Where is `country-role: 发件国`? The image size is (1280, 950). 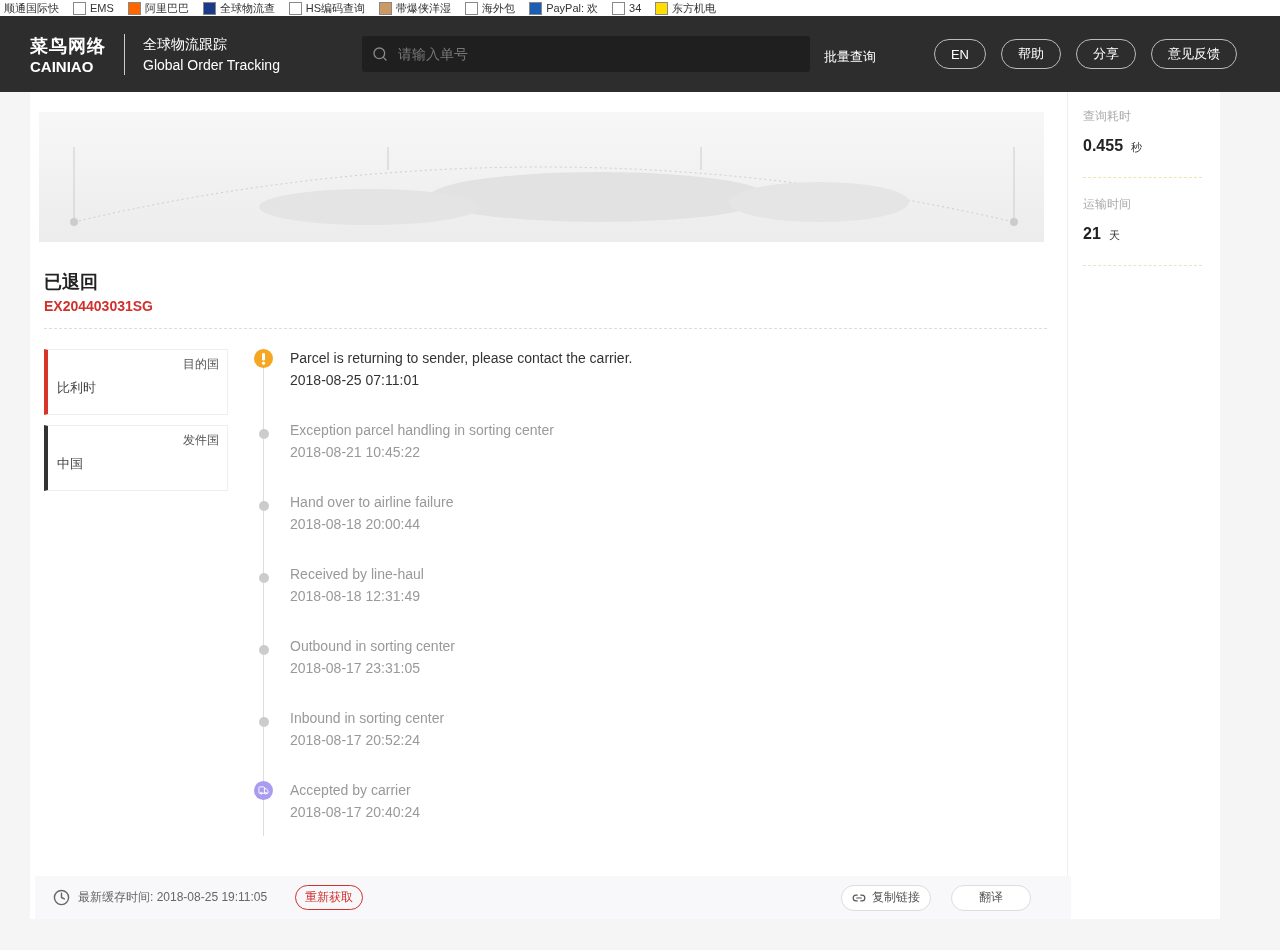 country-role: 发件国 is located at coordinates (201, 440).